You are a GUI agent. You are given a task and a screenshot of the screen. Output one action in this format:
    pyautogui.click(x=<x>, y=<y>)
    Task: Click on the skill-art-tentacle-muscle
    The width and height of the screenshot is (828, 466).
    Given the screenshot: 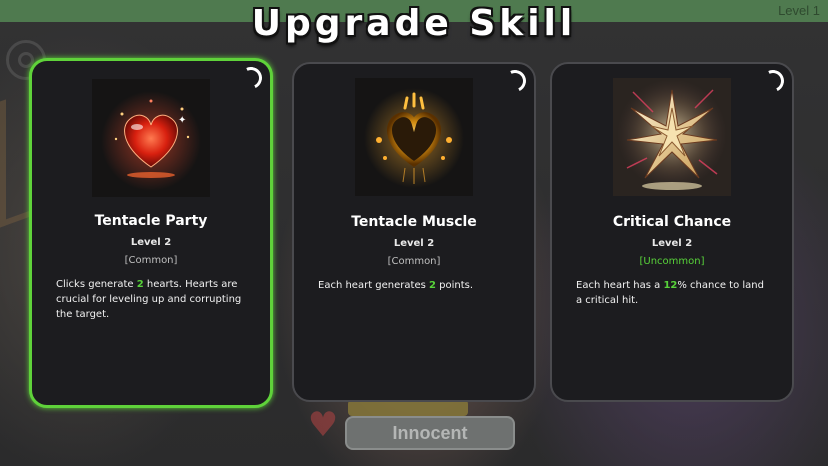 What is the action you would take?
    pyautogui.click(x=414, y=137)
    